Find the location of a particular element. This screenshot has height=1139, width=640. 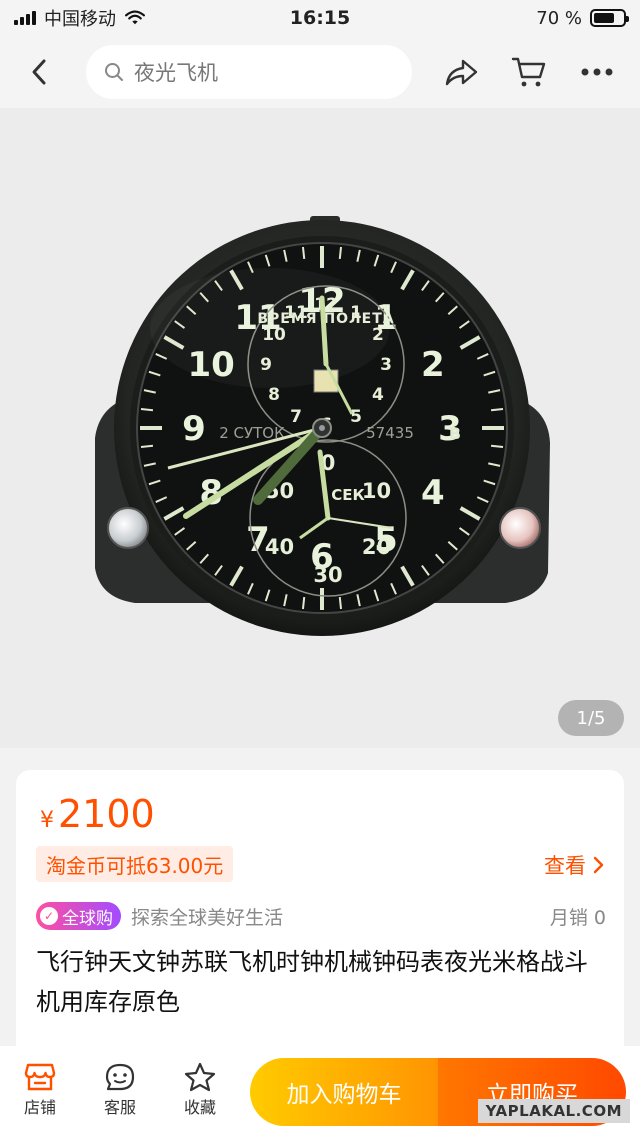

favorite-button: 收藏 is located at coordinates (200, 1089).